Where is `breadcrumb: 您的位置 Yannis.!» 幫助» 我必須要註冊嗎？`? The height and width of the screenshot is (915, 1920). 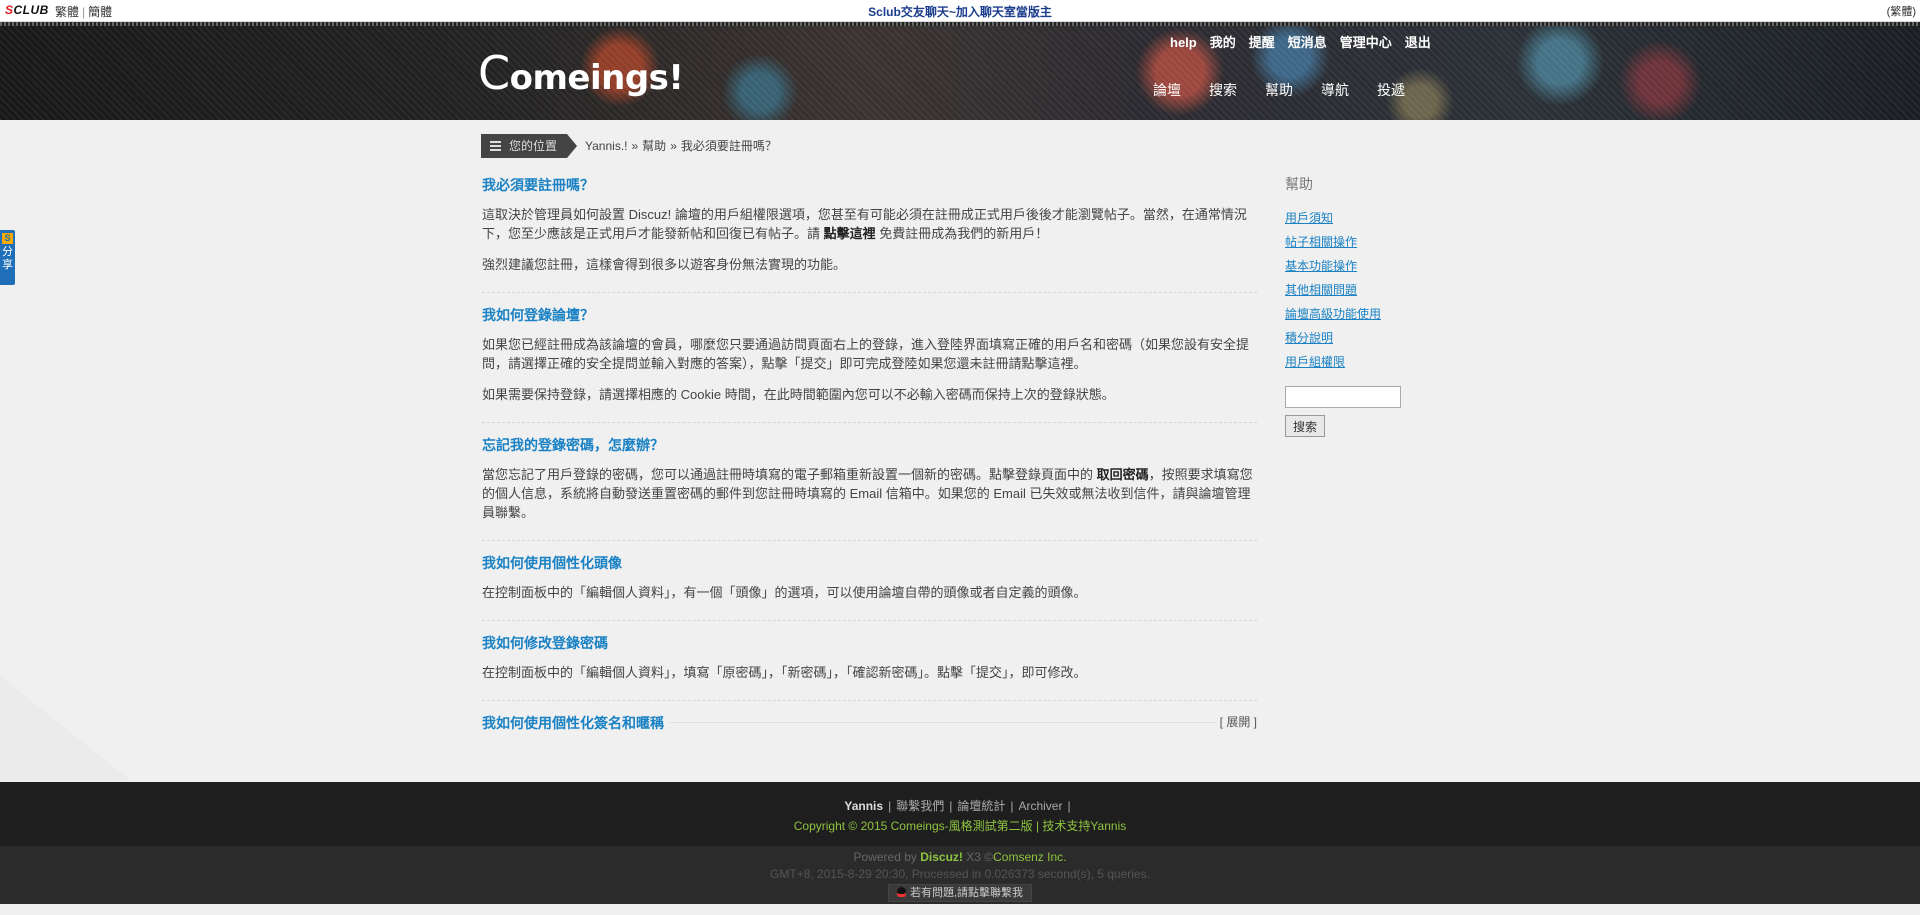 breadcrumb: 您的位置 Yannis.!» 幫助» 我必須要註冊嗎？ is located at coordinates (629, 146).